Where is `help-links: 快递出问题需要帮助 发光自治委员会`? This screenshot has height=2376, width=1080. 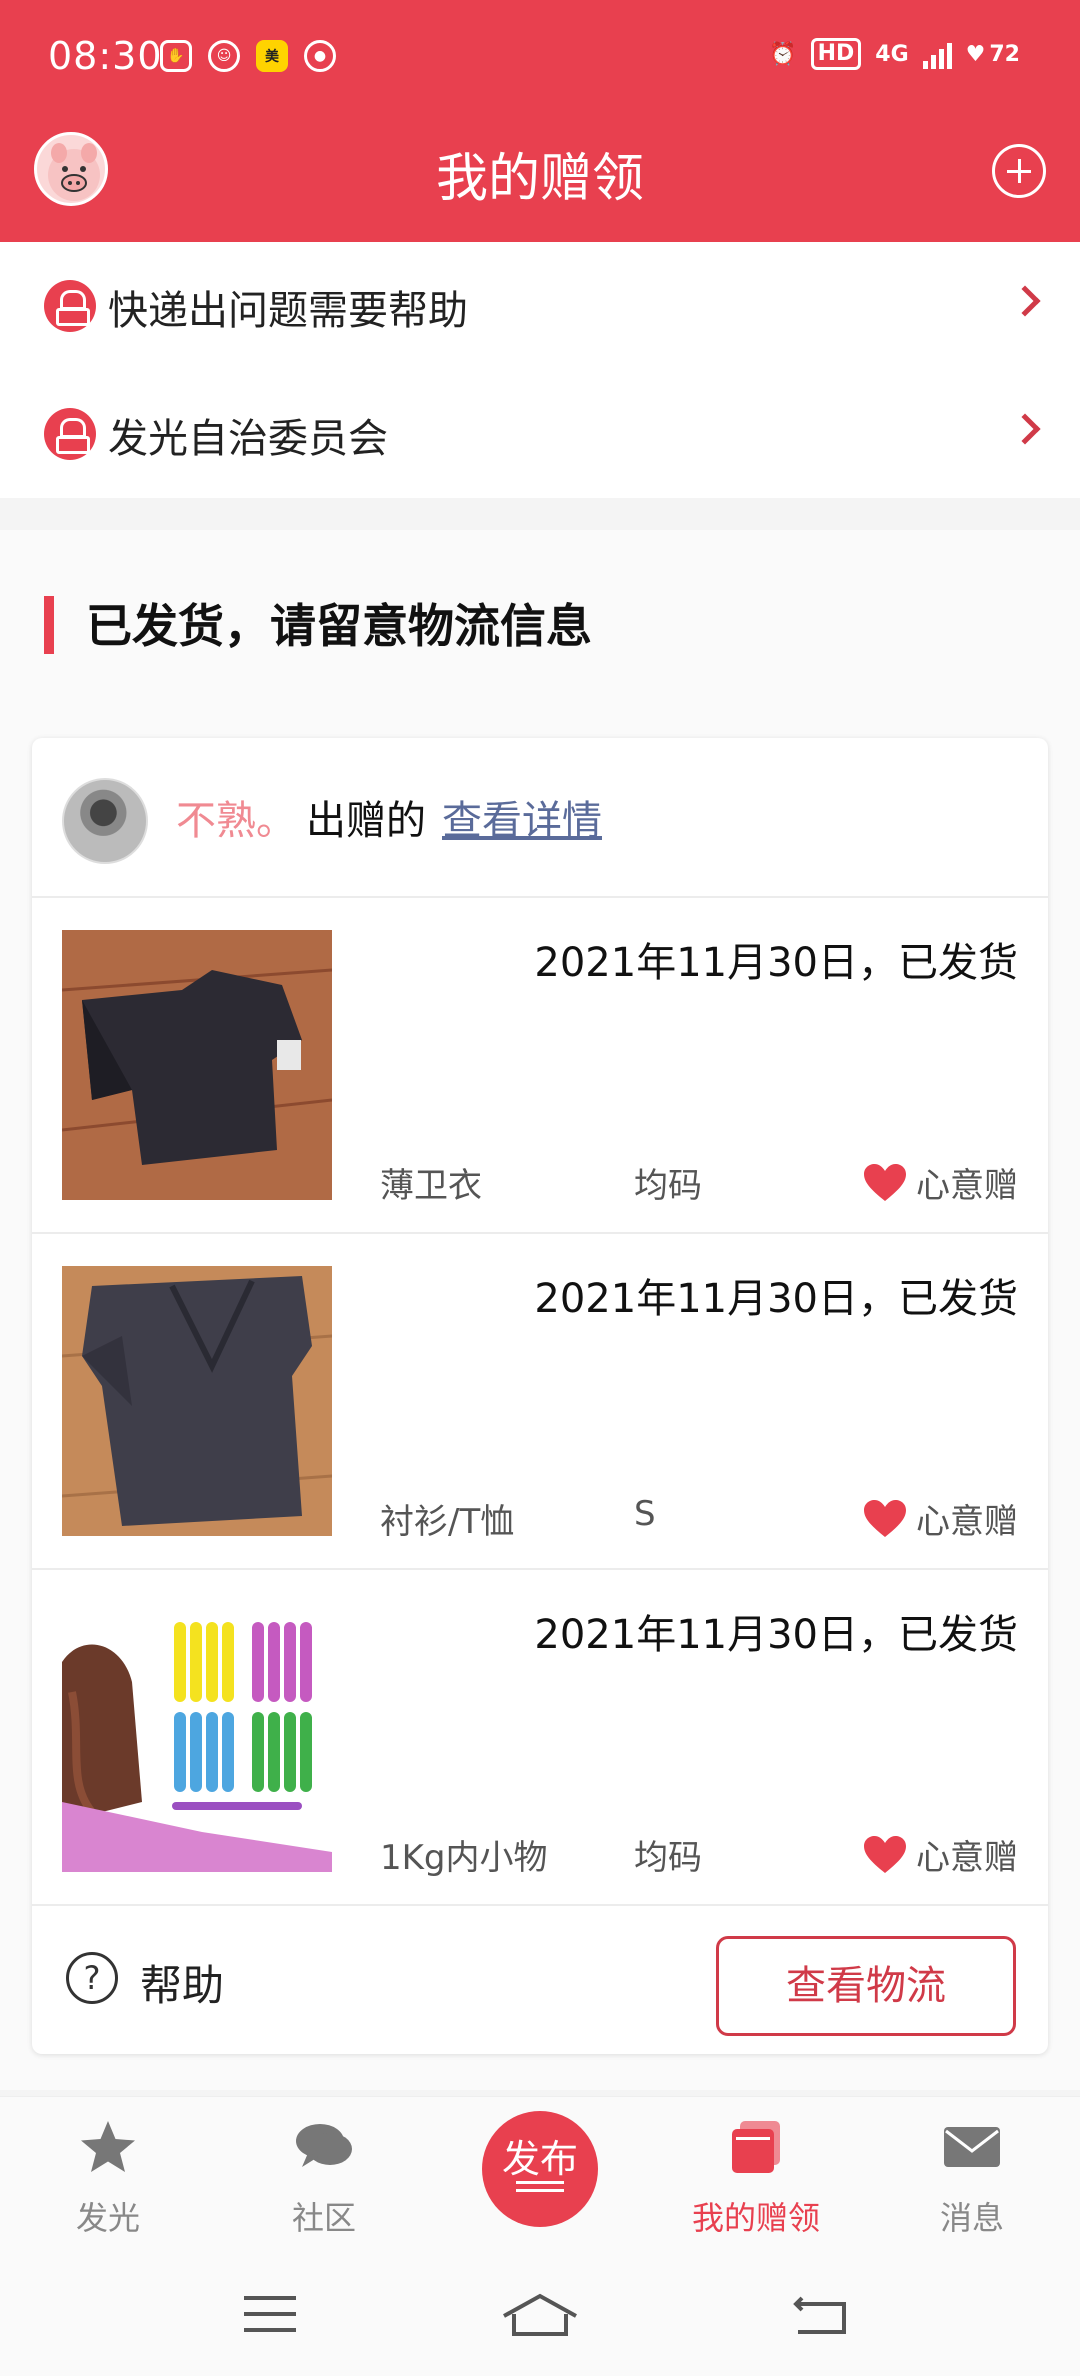
help-links: 快递出问题需要帮助 发光自治委员会 is located at coordinates (540, 370).